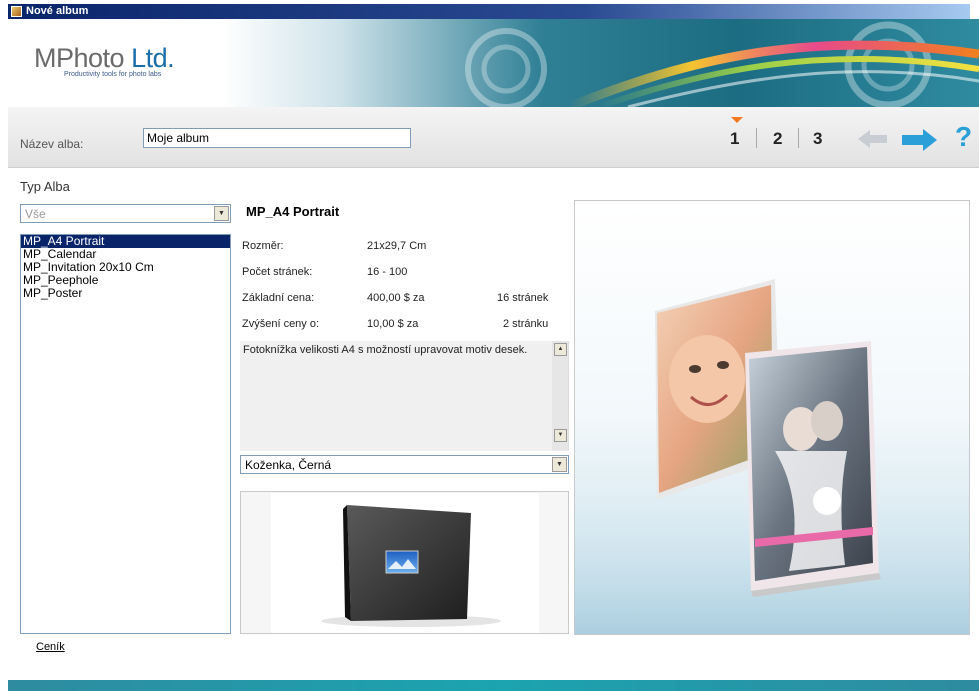 Image resolution: width=979 pixels, height=691 pixels. Describe the element at coordinates (734, 139) in the screenshot. I see `step-1: 1` at that location.